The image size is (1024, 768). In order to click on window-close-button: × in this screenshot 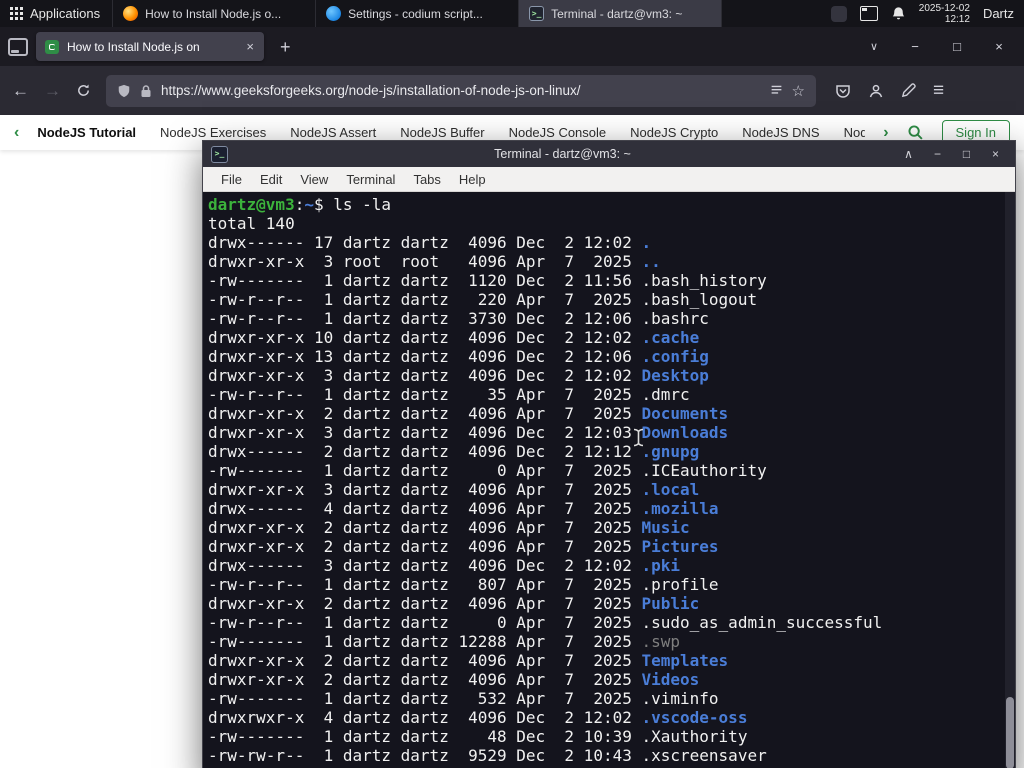, I will do `click(999, 46)`.